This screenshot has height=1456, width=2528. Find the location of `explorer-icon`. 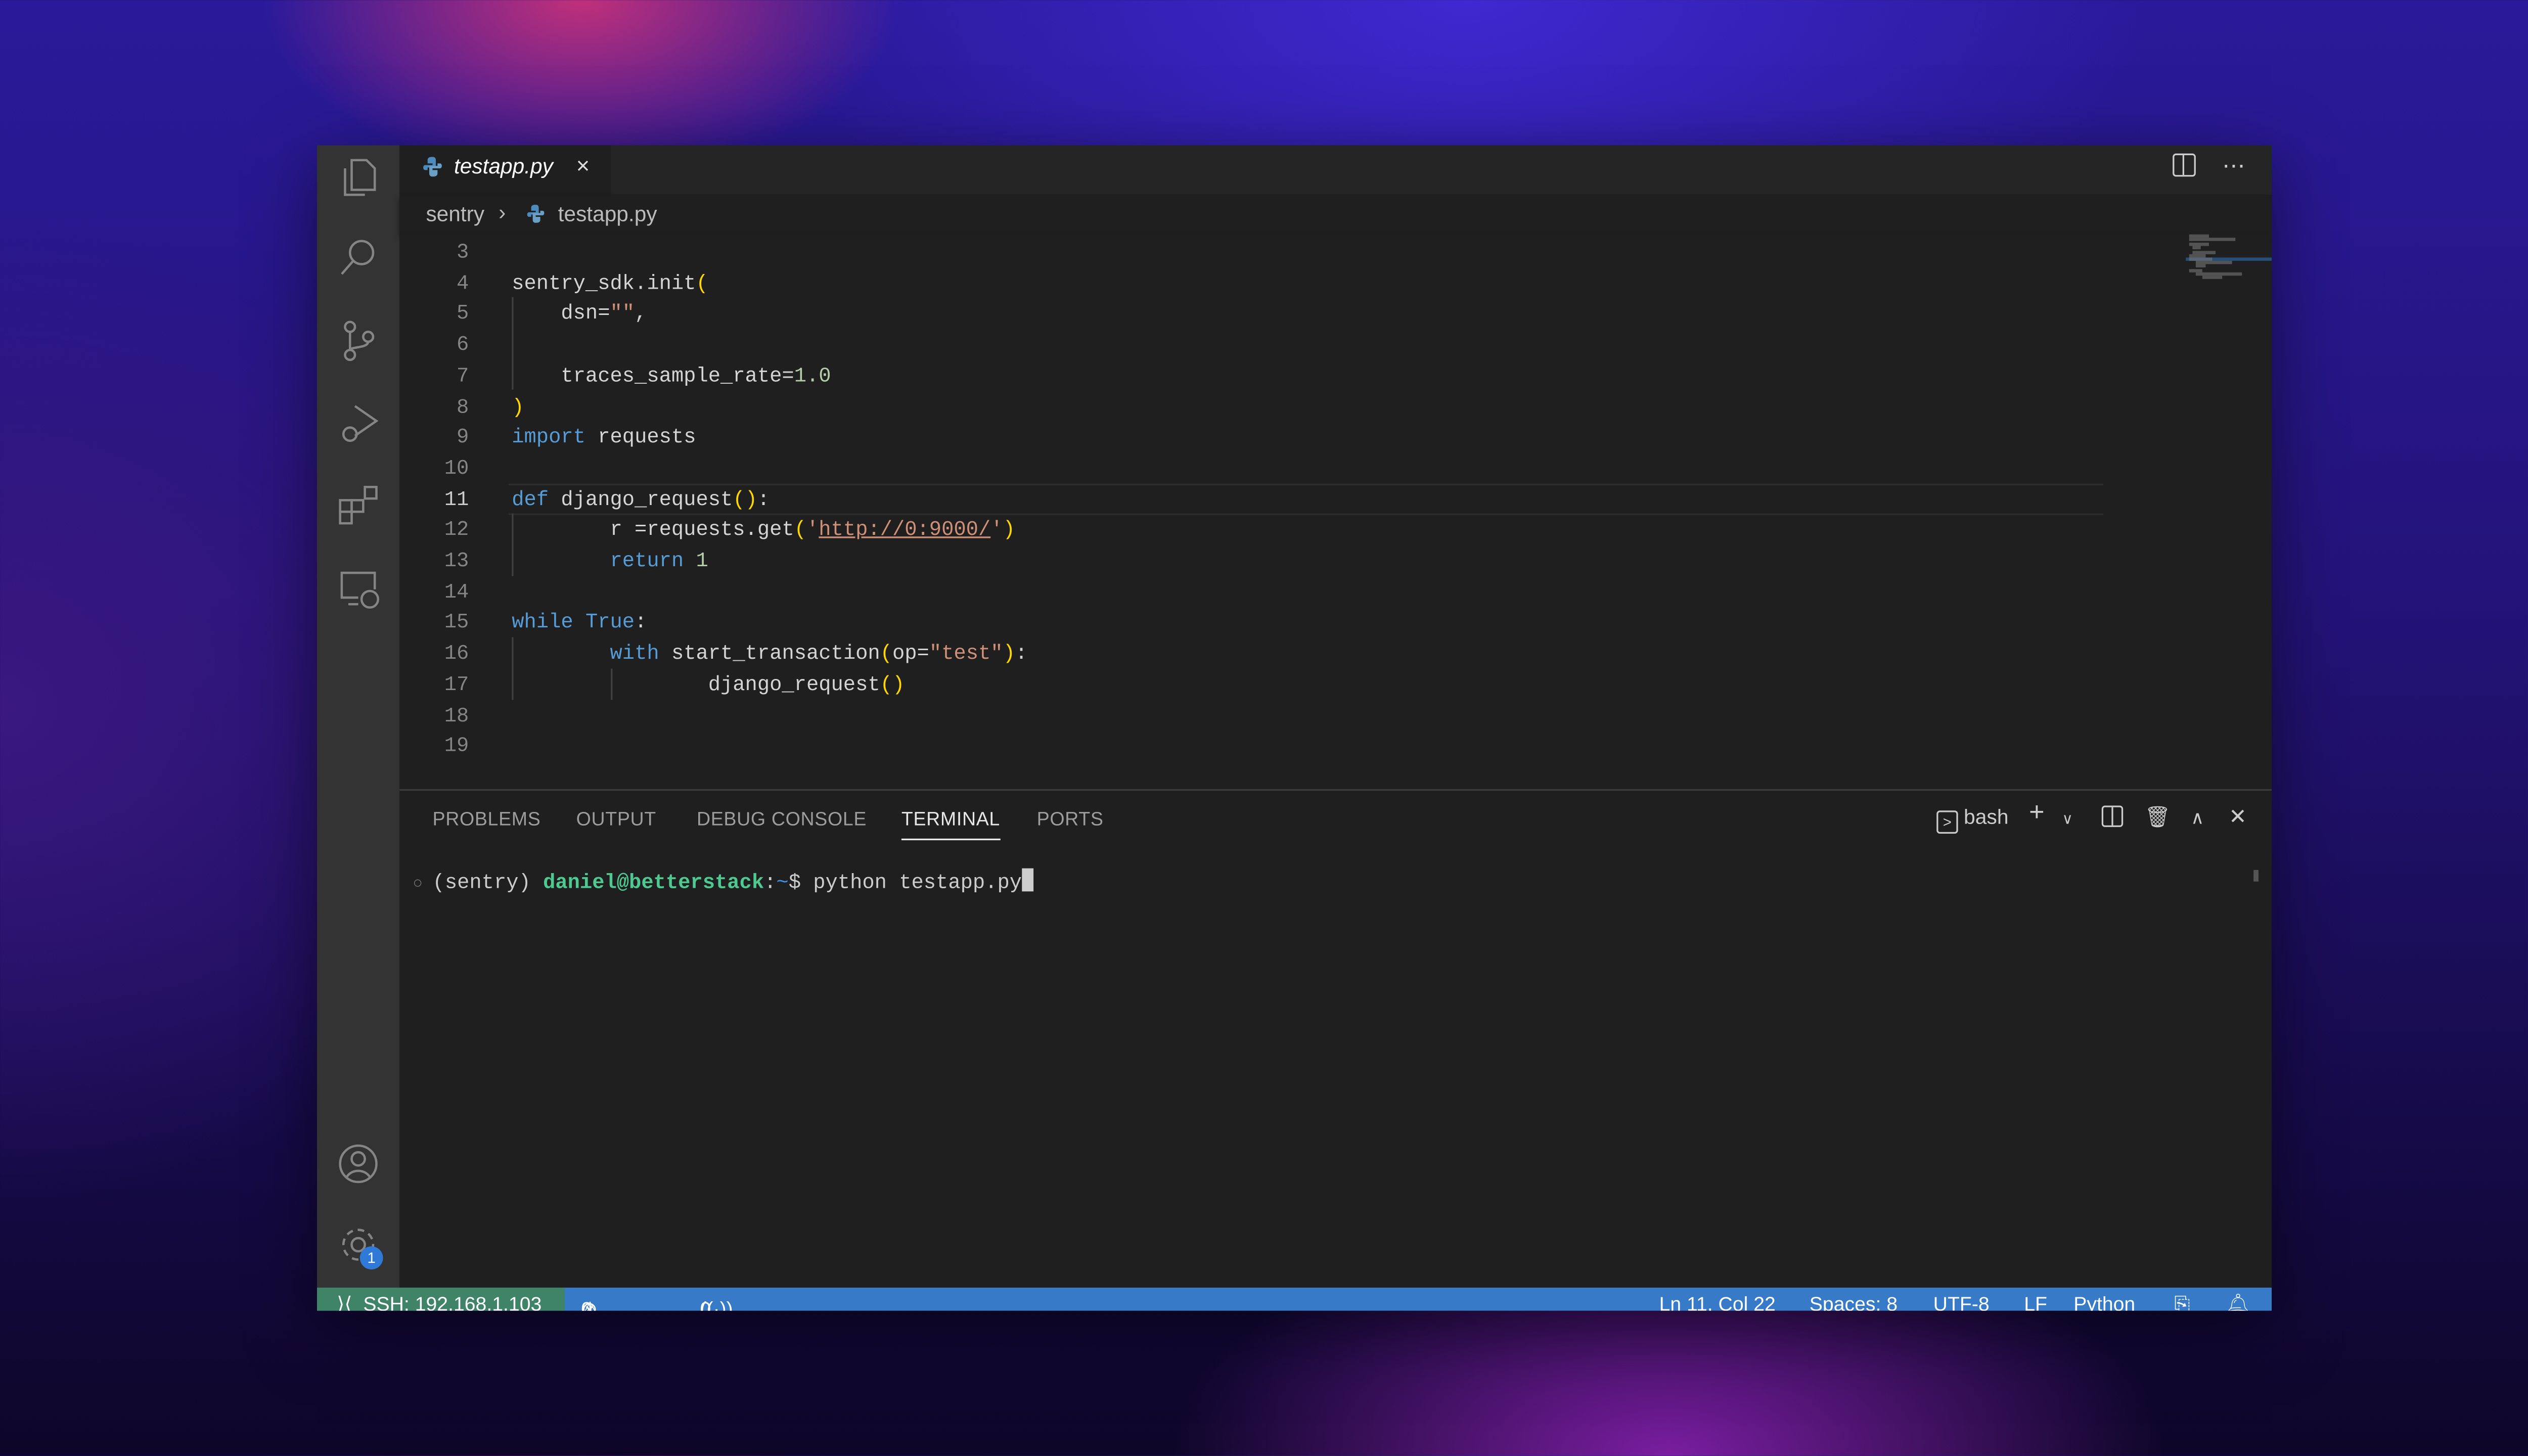

explorer-icon is located at coordinates (358, 177).